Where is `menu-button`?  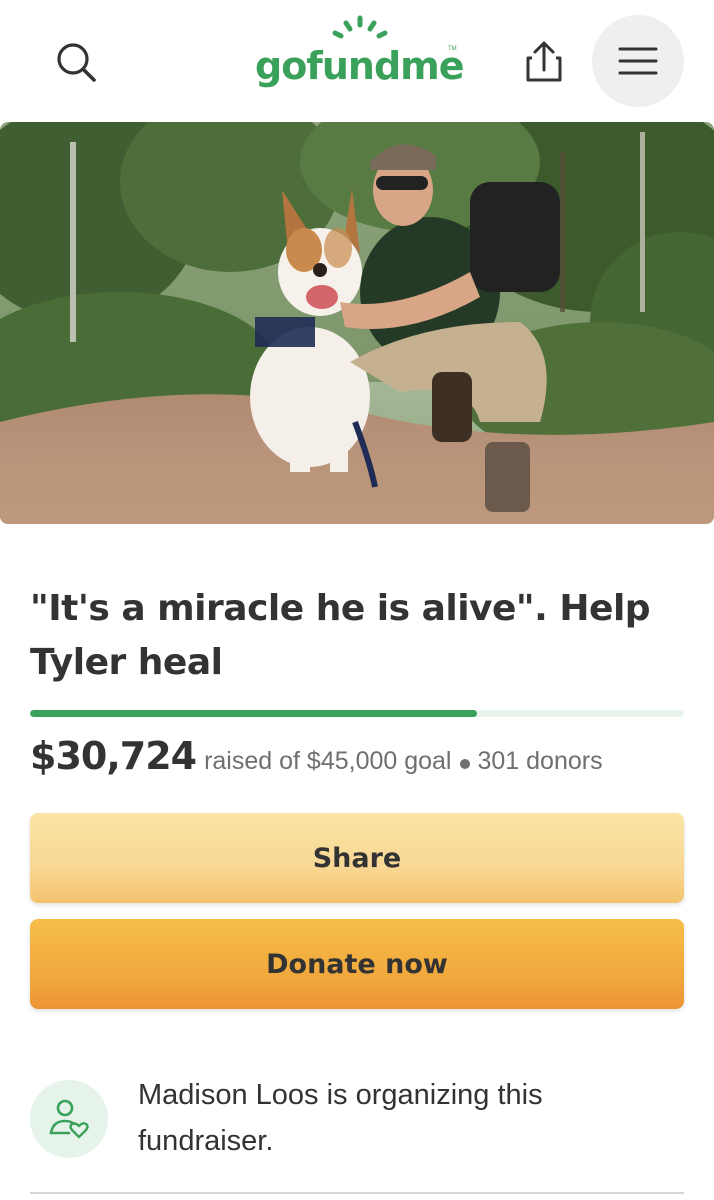
menu-button is located at coordinates (638, 61).